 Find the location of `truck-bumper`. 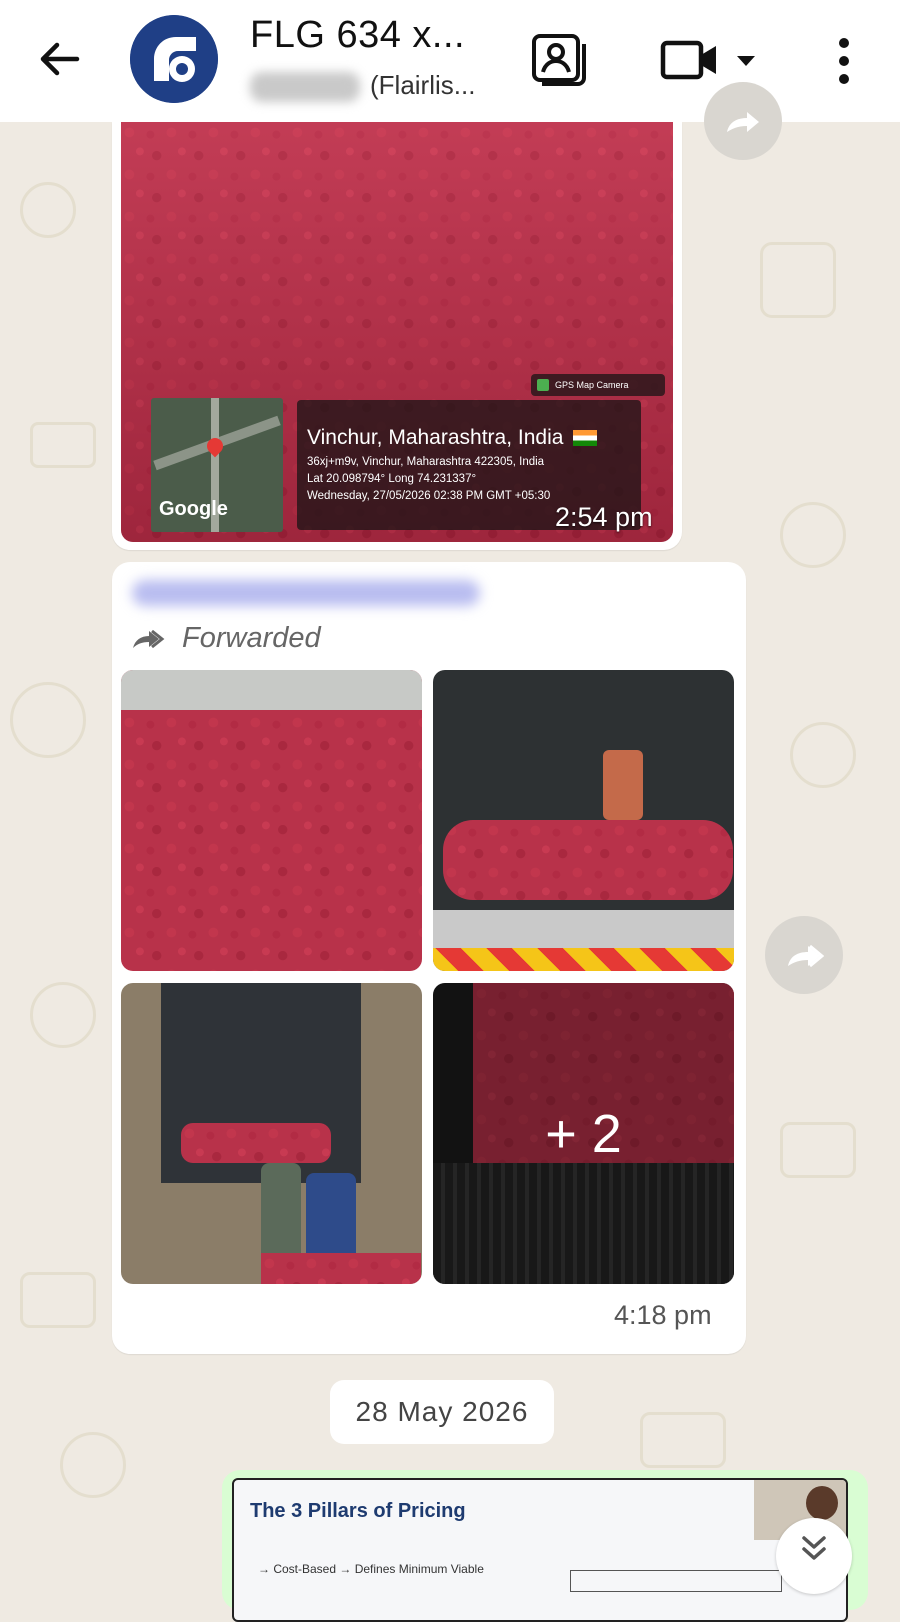

truck-bumper is located at coordinates (583, 929).